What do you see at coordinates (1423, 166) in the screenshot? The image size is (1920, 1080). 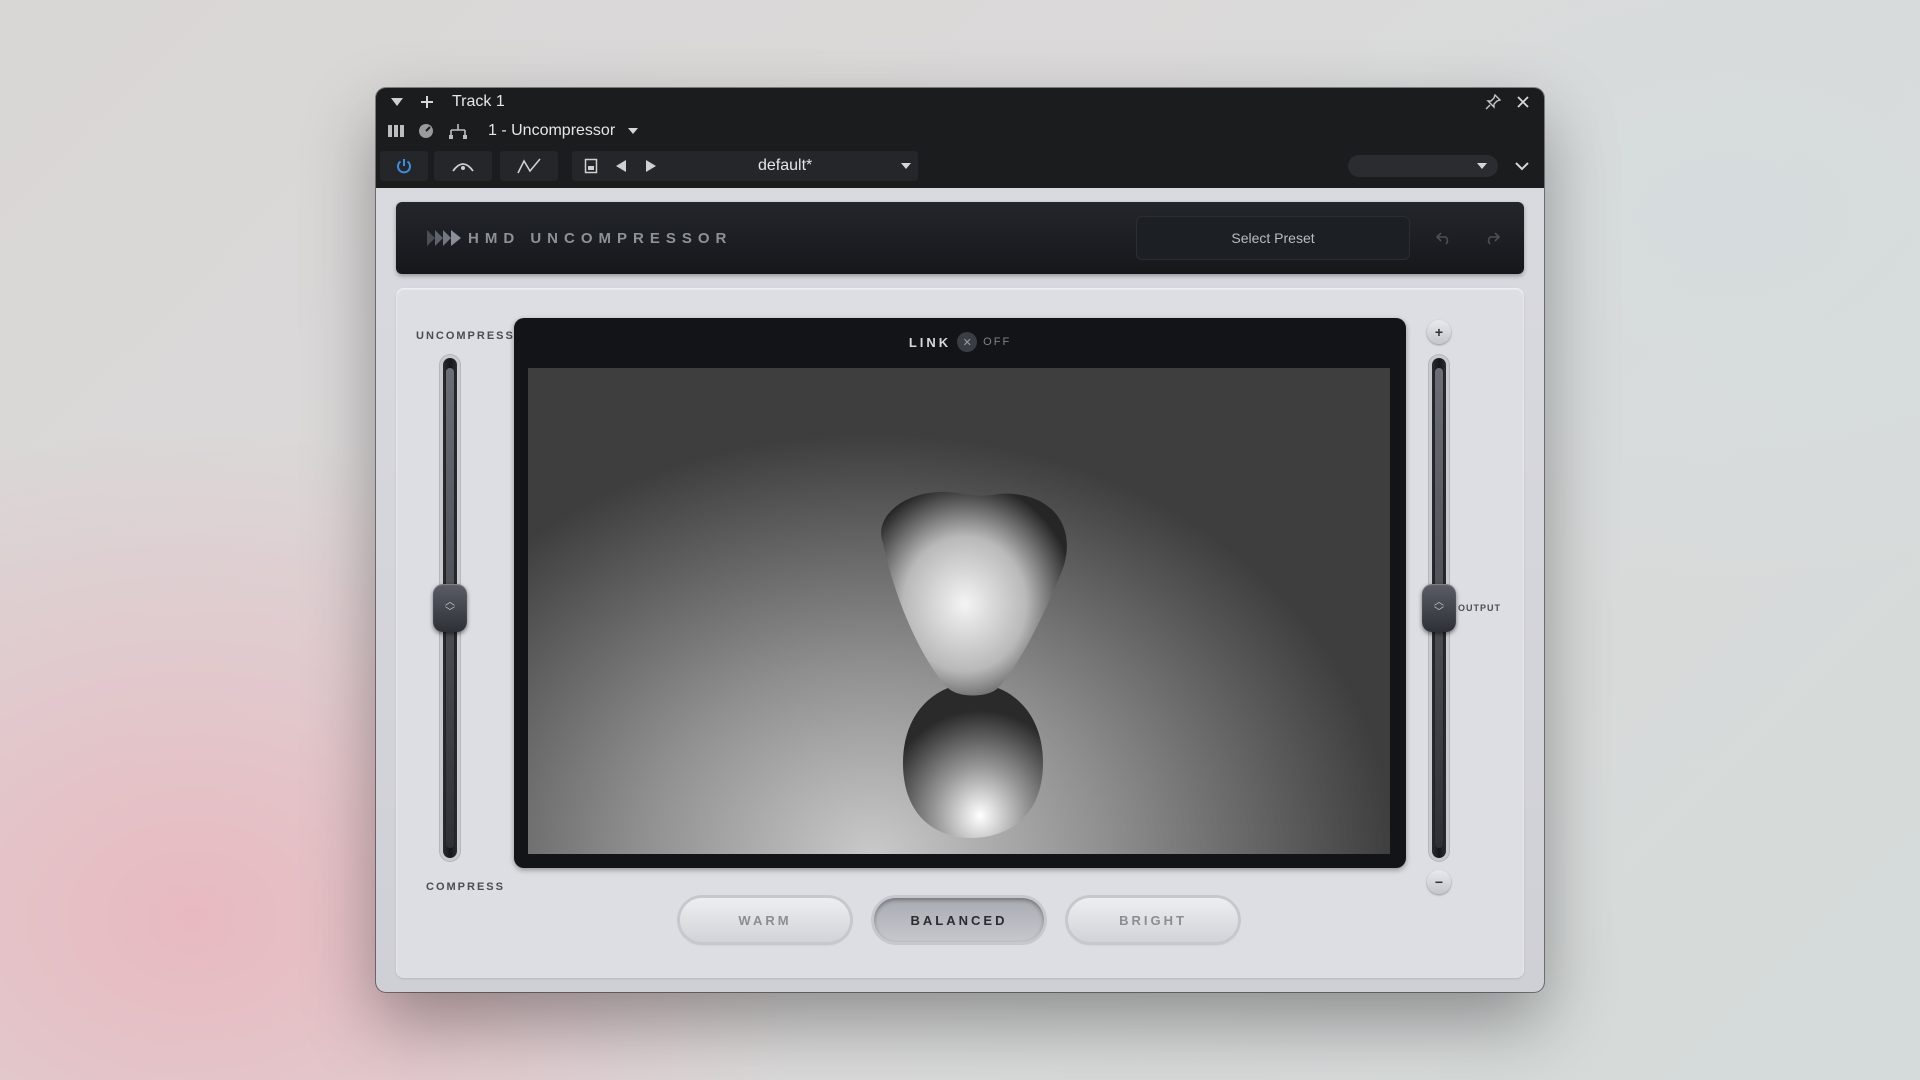 I see `secondary-dropdown` at bounding box center [1423, 166].